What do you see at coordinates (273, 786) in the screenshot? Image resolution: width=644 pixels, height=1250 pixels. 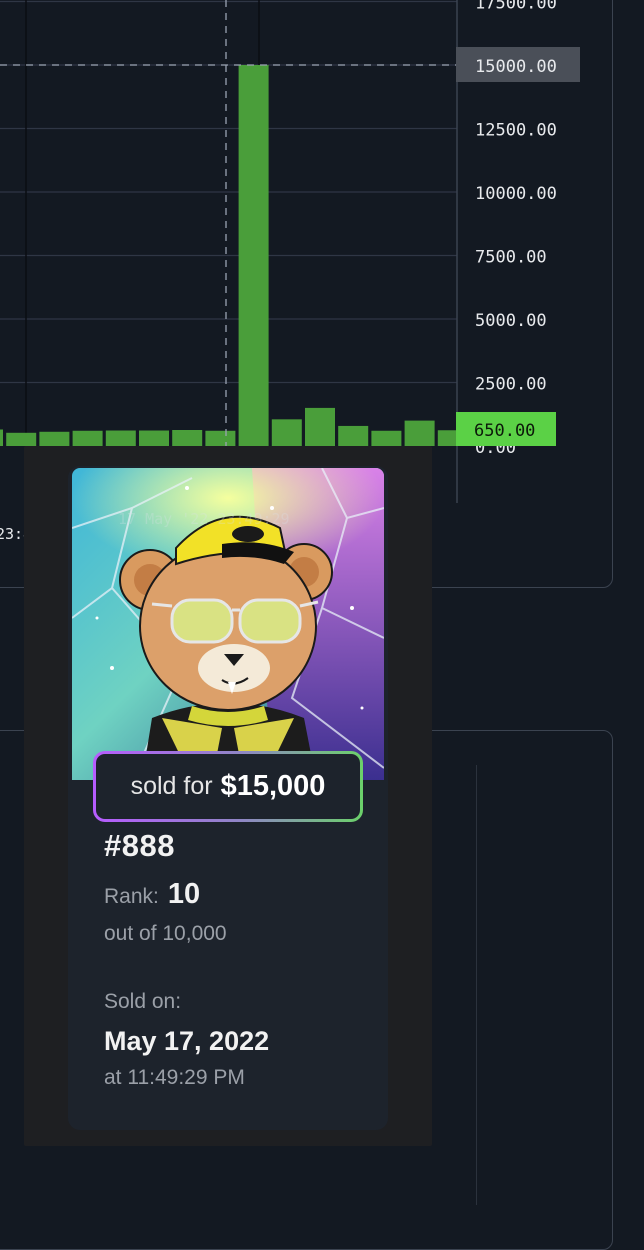 I see `sold-price-value: $15,000` at bounding box center [273, 786].